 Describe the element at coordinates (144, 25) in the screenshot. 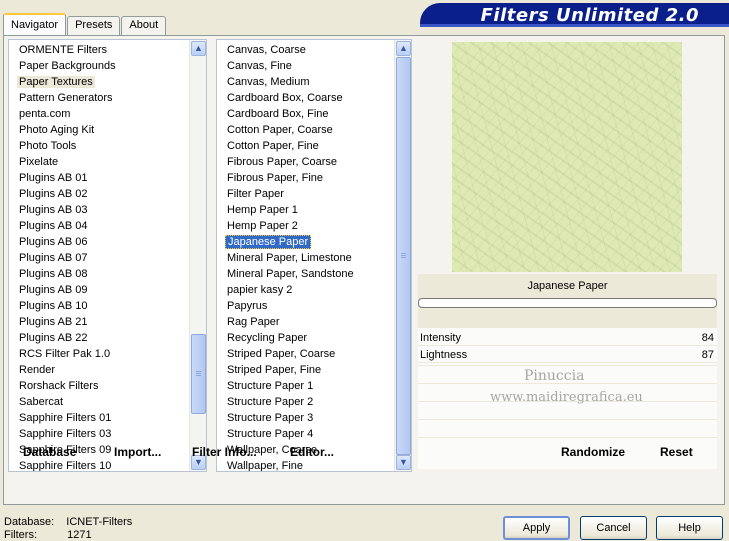

I see `tab-about: About` at that location.